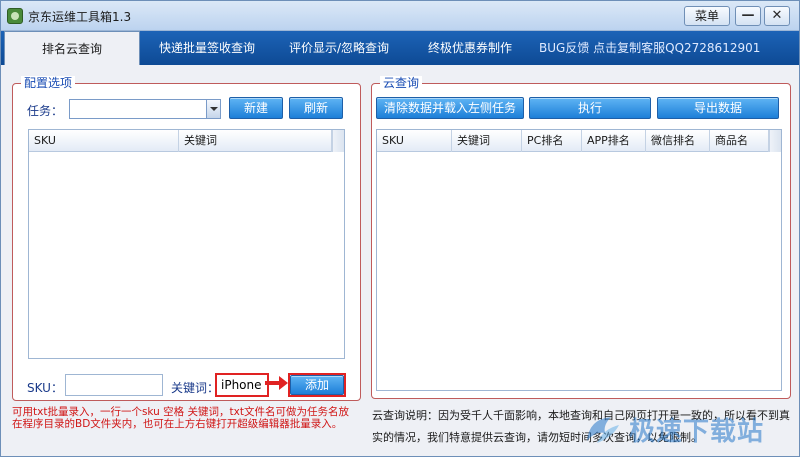 Image resolution: width=800 pixels, height=457 pixels. I want to click on tab-bug-feedback: BUG反馈 点击复制客服QQ2728612901, so click(649, 48).